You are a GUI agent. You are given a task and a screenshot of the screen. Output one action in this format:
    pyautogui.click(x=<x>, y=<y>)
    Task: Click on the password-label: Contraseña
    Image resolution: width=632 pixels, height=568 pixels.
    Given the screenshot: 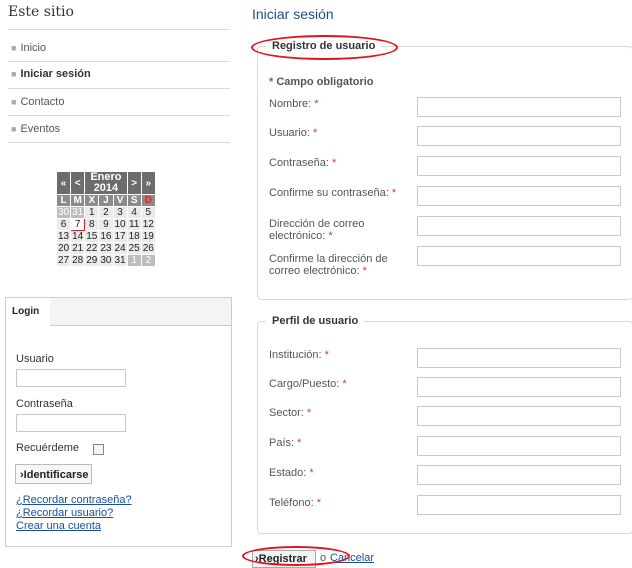 What is the action you would take?
    pyautogui.click(x=44, y=404)
    